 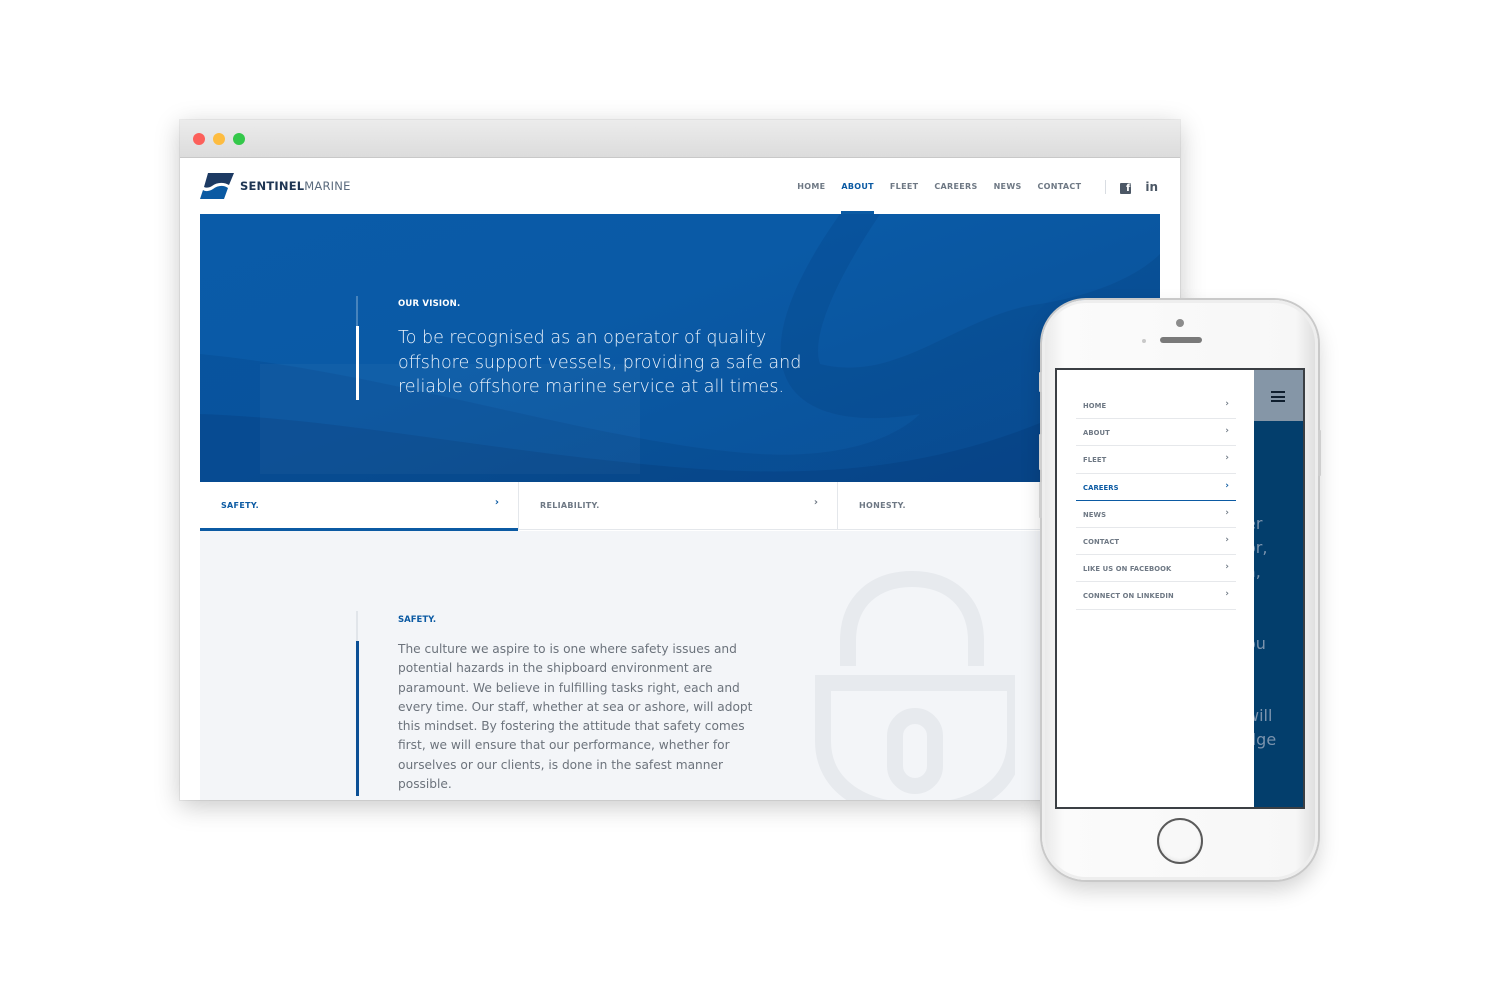 What do you see at coordinates (272, 186) in the screenshot?
I see `logo-text-bold: SENTINEL` at bounding box center [272, 186].